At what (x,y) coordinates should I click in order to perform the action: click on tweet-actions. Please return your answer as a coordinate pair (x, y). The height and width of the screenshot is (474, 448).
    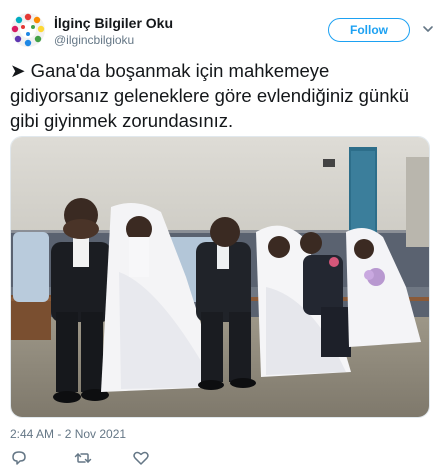
    Looking at the image, I should click on (110, 459).